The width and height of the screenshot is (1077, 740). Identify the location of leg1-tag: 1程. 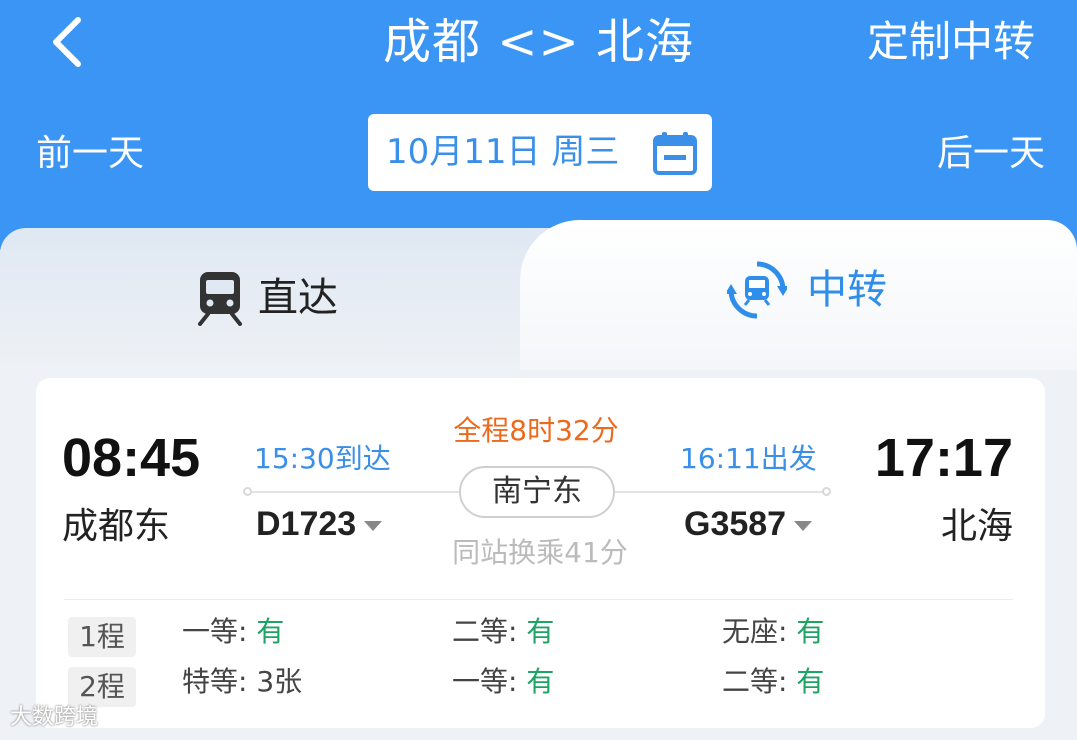
(102, 637).